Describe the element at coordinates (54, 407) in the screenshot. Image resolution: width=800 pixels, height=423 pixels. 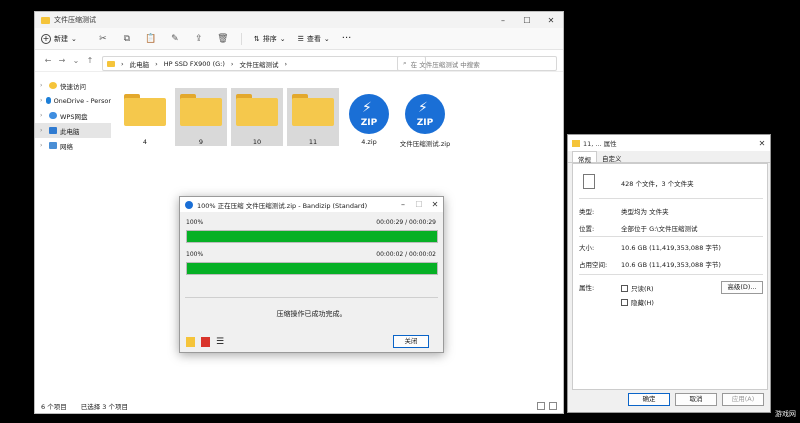
I see `item-count: 6 个项目` at that location.